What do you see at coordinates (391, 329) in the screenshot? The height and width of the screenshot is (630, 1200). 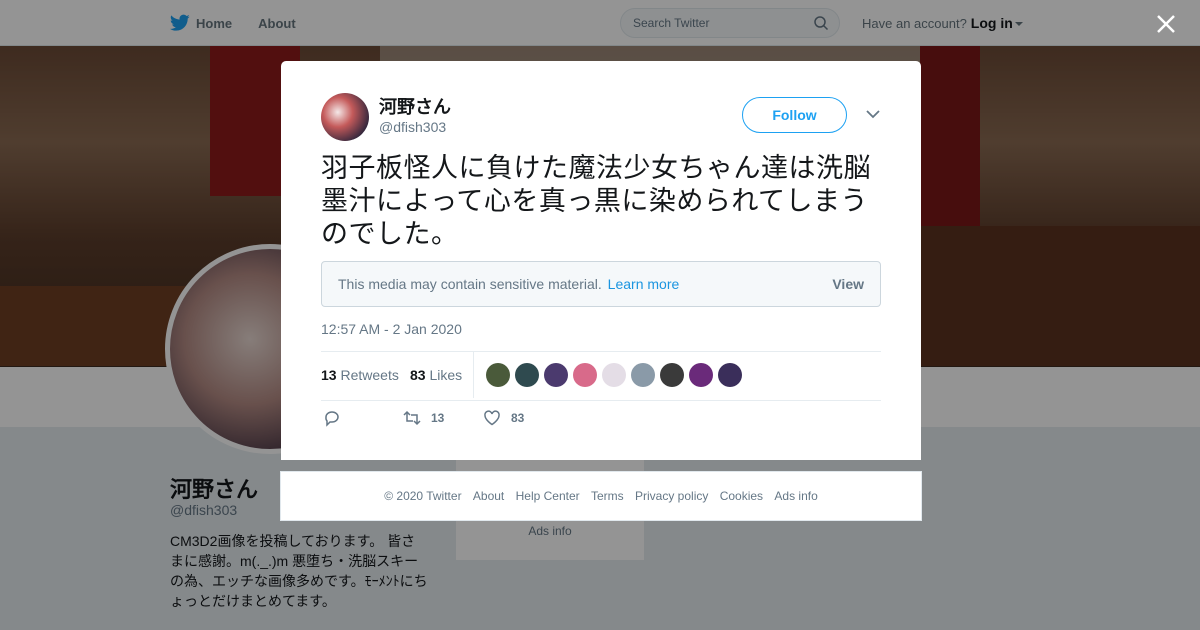 I see `tweet-timestamp: 12:57 AM - 2 Jan 2020` at bounding box center [391, 329].